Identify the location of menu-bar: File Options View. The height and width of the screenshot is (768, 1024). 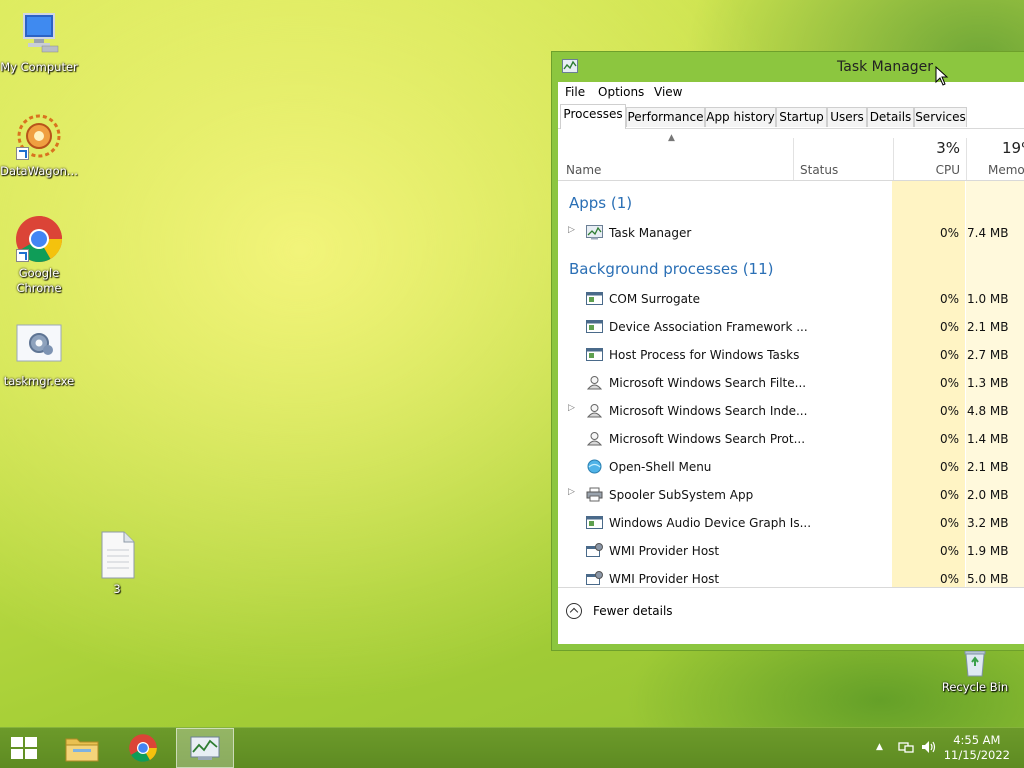
(791, 92).